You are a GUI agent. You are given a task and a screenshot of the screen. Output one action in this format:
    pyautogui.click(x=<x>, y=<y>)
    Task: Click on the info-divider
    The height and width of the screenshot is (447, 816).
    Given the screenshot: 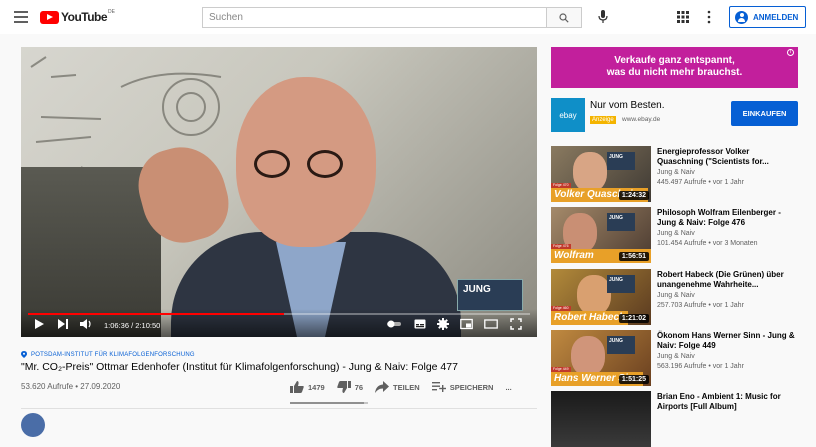 What is the action you would take?
    pyautogui.click(x=279, y=408)
    